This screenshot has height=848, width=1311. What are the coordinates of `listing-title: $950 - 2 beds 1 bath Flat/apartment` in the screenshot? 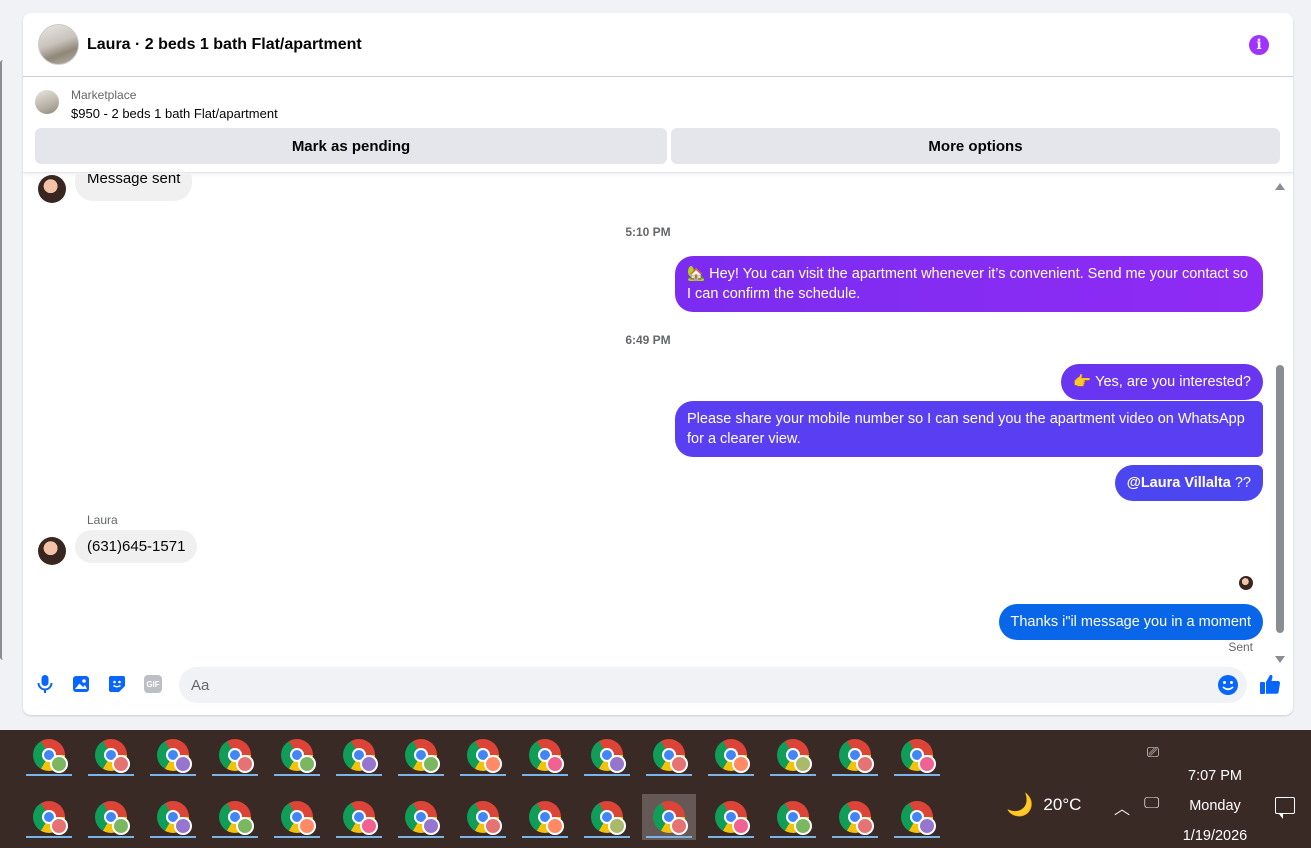 It's located at (174, 113).